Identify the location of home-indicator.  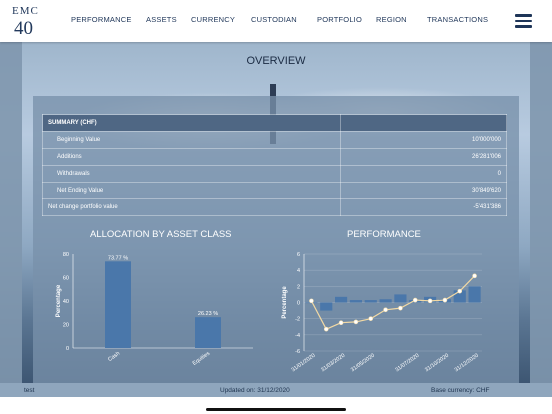
(276, 409).